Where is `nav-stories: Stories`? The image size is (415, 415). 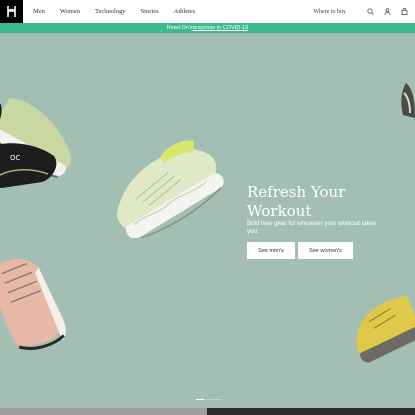 nav-stories: Stories is located at coordinates (150, 11).